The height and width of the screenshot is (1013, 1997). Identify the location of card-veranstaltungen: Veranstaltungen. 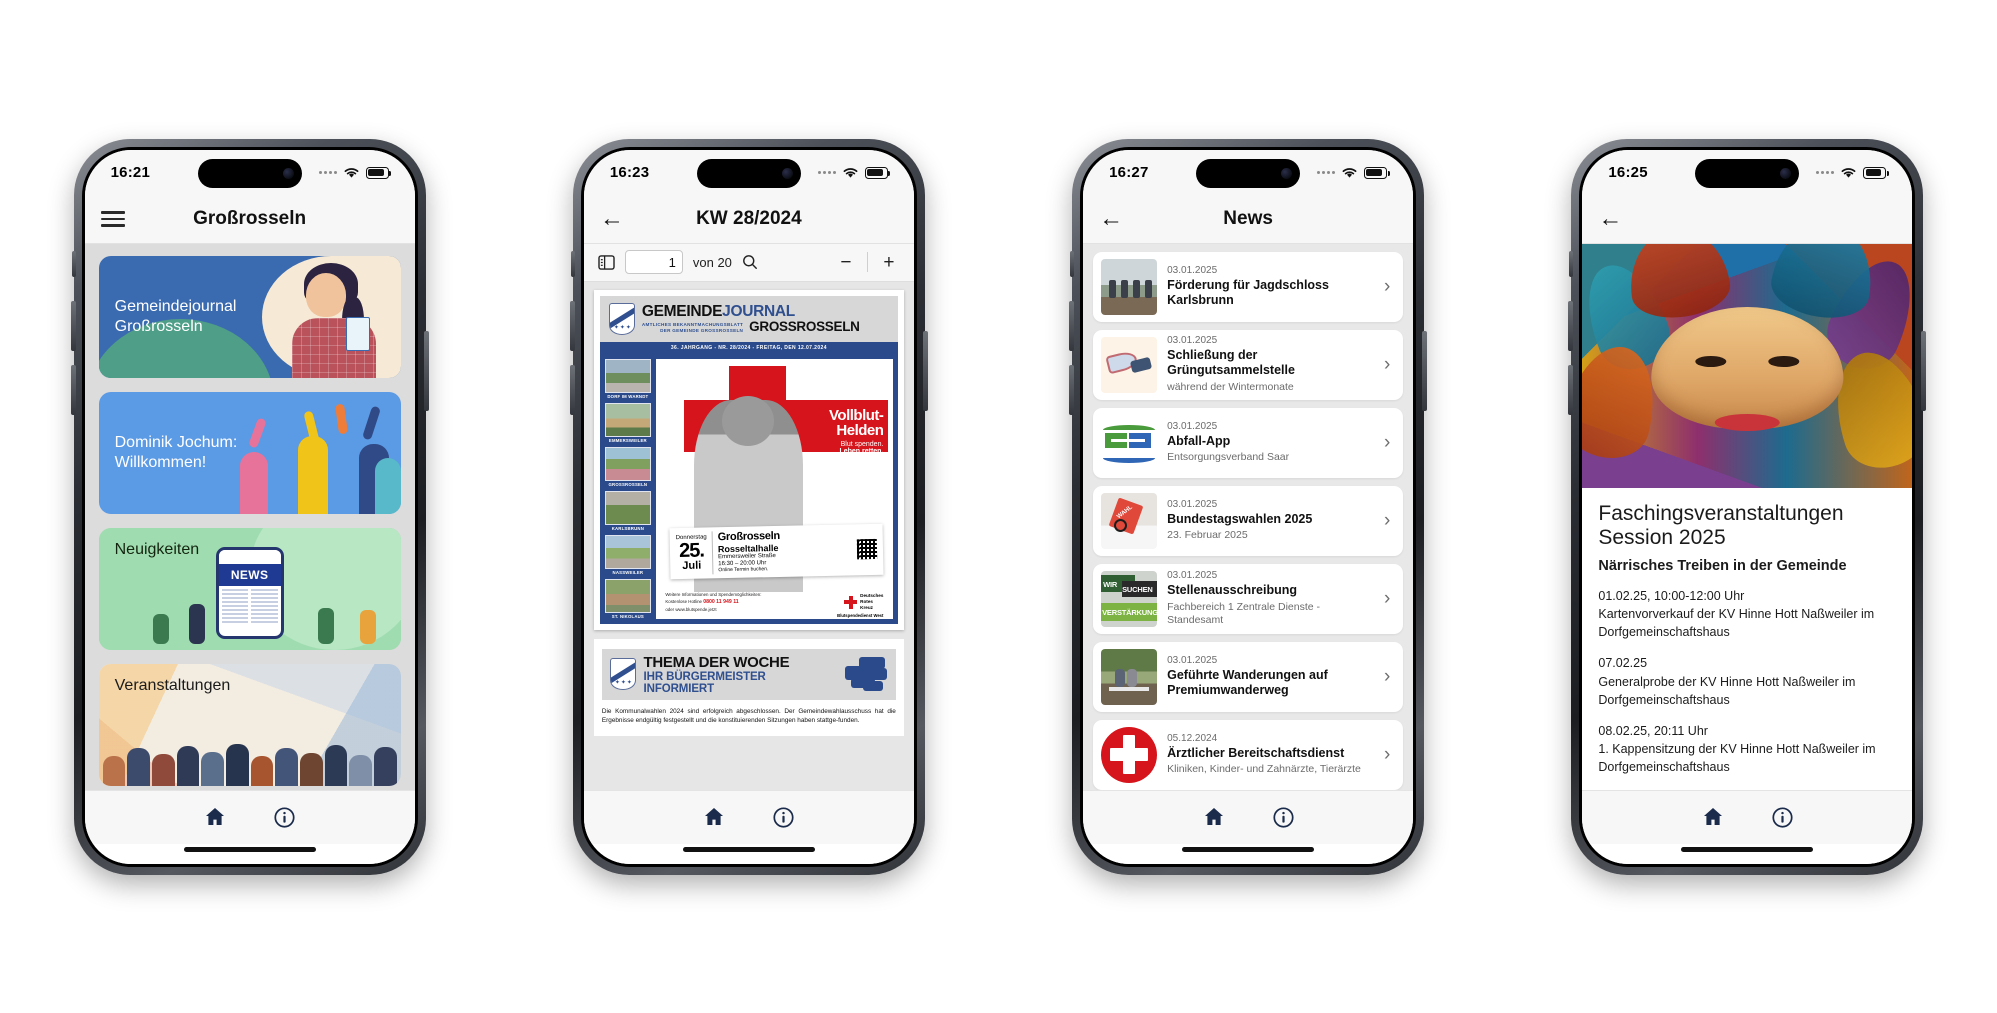
(249, 724).